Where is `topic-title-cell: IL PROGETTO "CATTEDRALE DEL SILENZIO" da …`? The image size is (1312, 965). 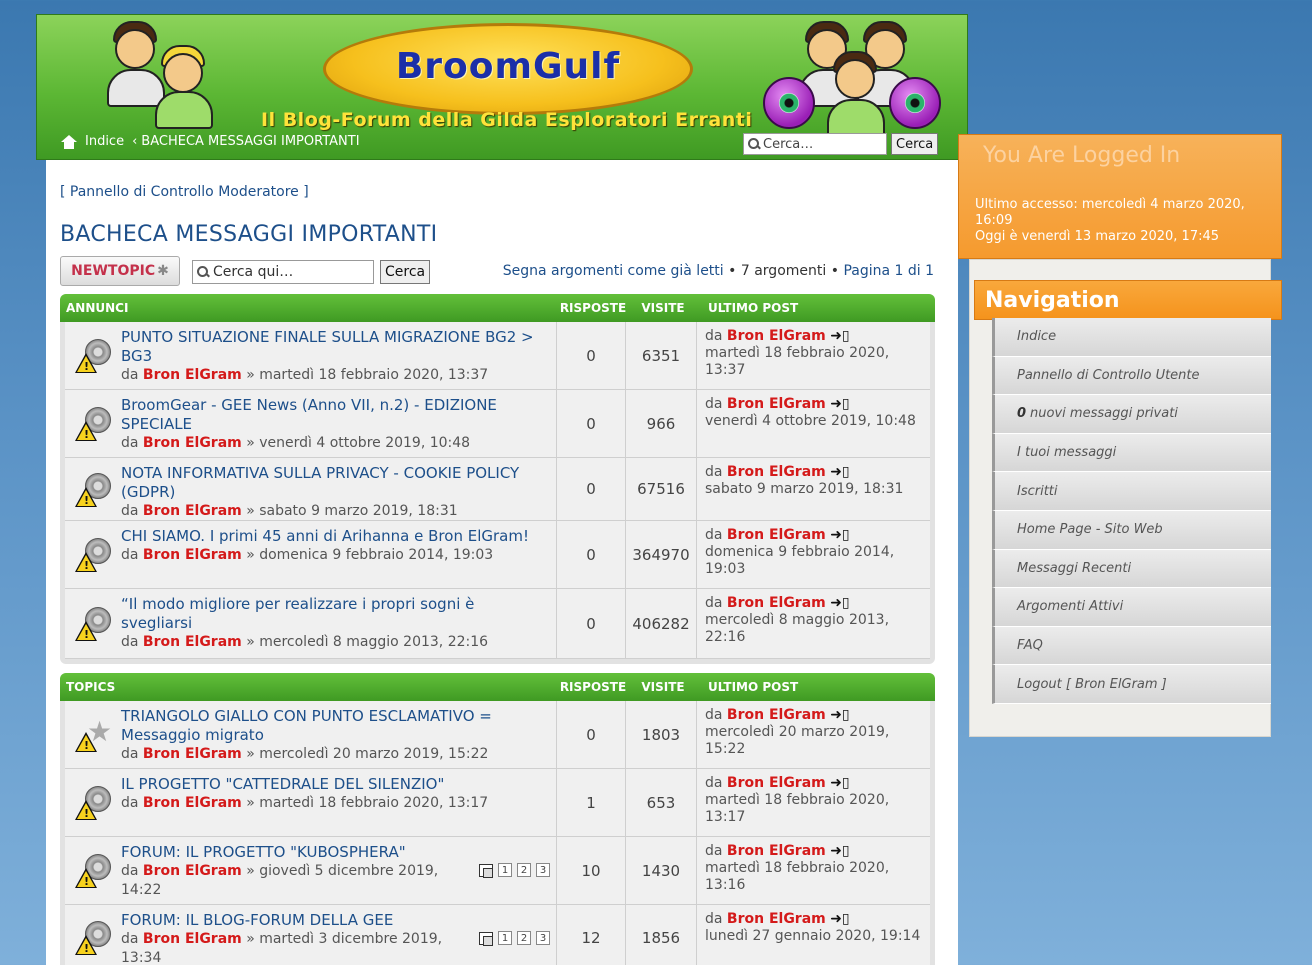 topic-title-cell: IL PROGETTO "CATTEDRALE DEL SILENZIO" da … is located at coordinates (338, 802).